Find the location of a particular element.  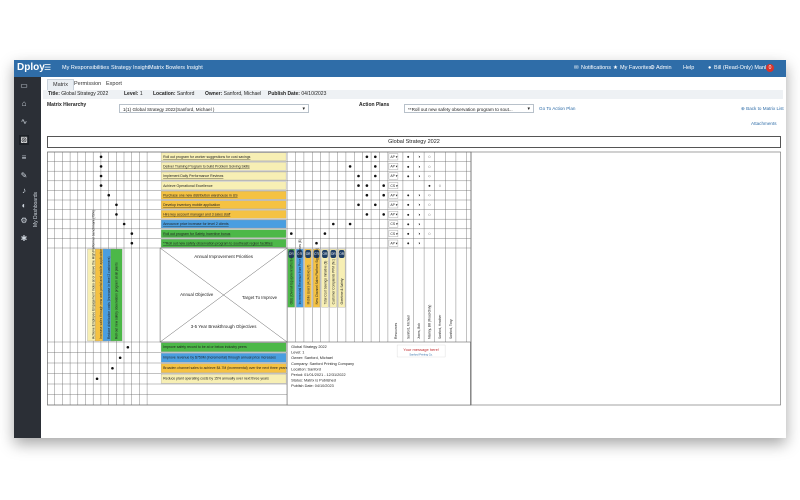

chart-line-icon: ∿ is located at coordinates (24, 122).